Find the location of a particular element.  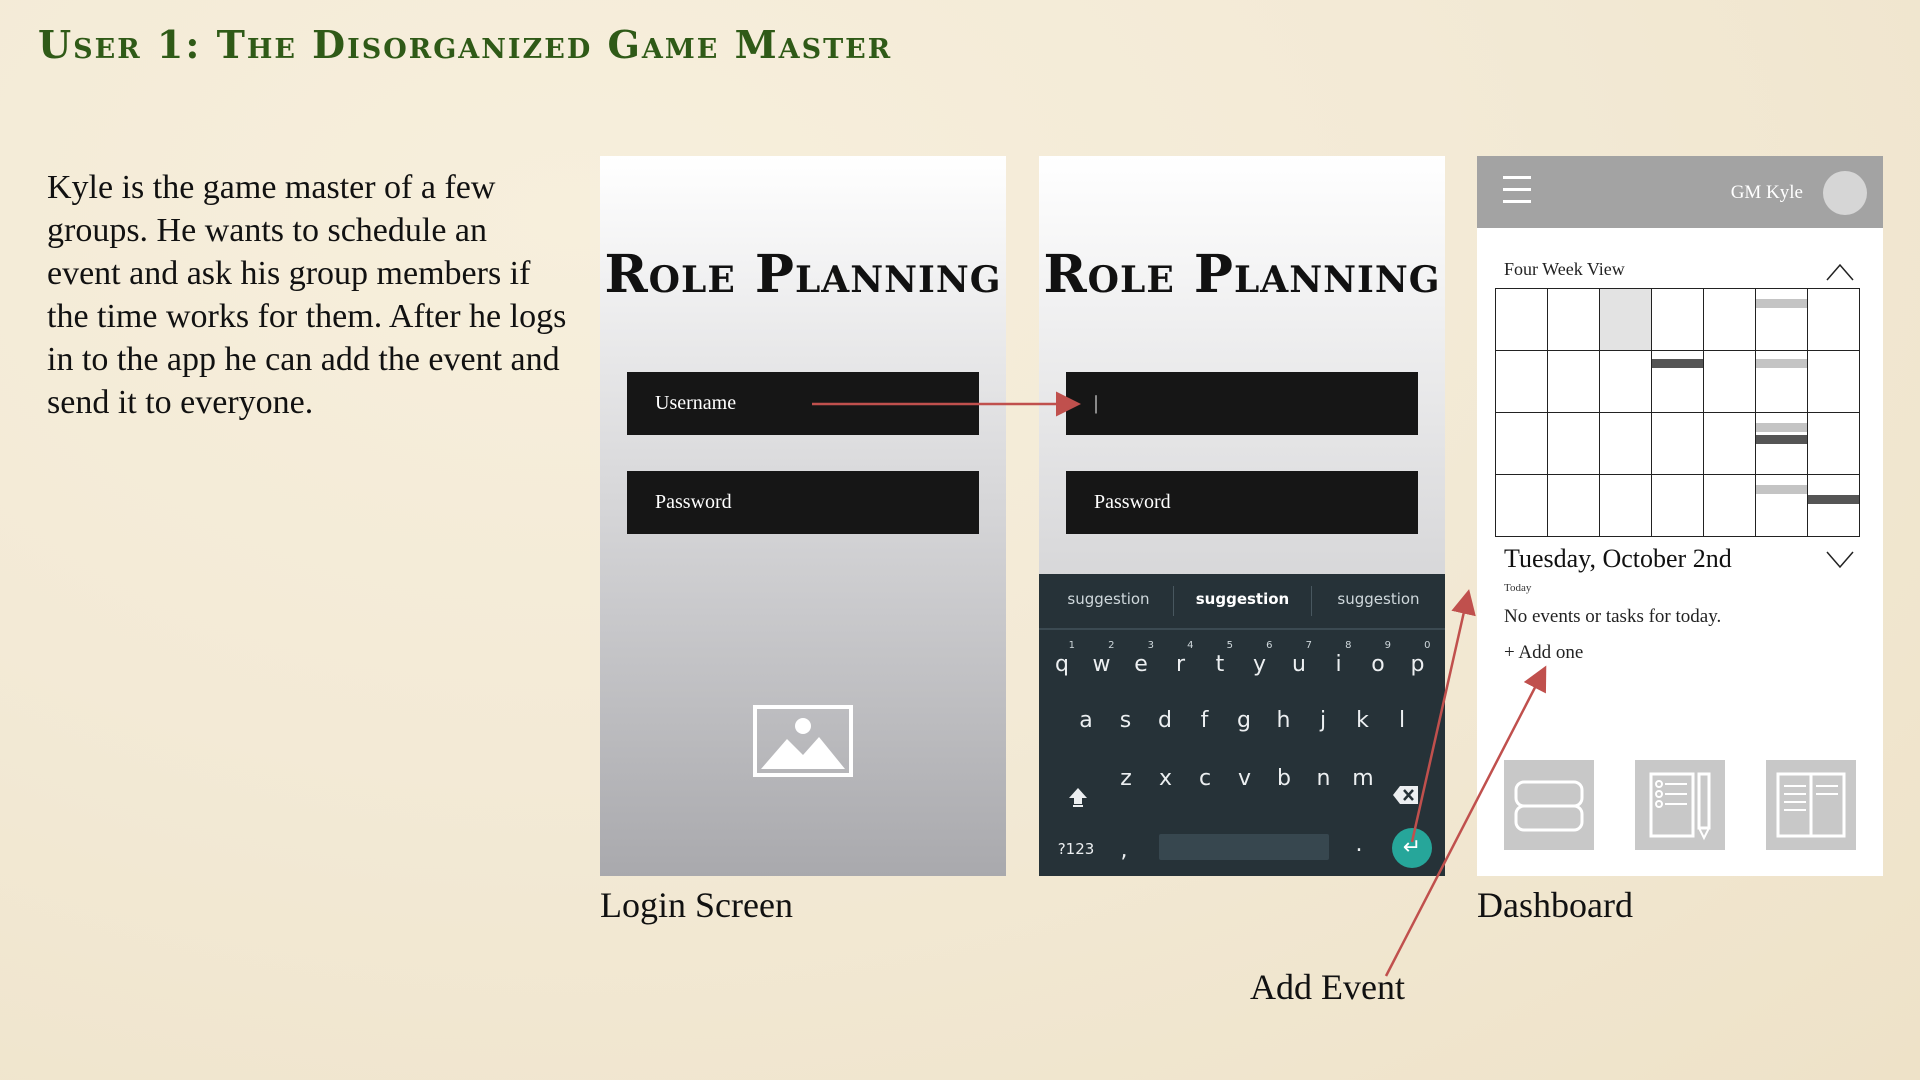

login-screen-mockup: Role Planning Username Password is located at coordinates (803, 516).